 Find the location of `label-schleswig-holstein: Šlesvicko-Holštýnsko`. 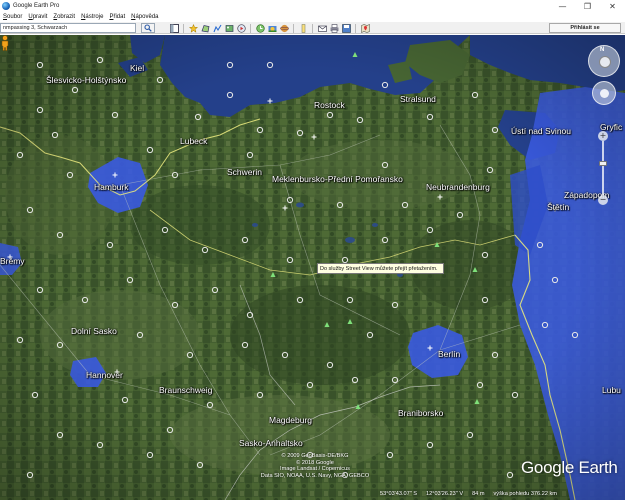

label-schleswig-holstein: Šlesvicko-Holštýnsko is located at coordinates (86, 80).